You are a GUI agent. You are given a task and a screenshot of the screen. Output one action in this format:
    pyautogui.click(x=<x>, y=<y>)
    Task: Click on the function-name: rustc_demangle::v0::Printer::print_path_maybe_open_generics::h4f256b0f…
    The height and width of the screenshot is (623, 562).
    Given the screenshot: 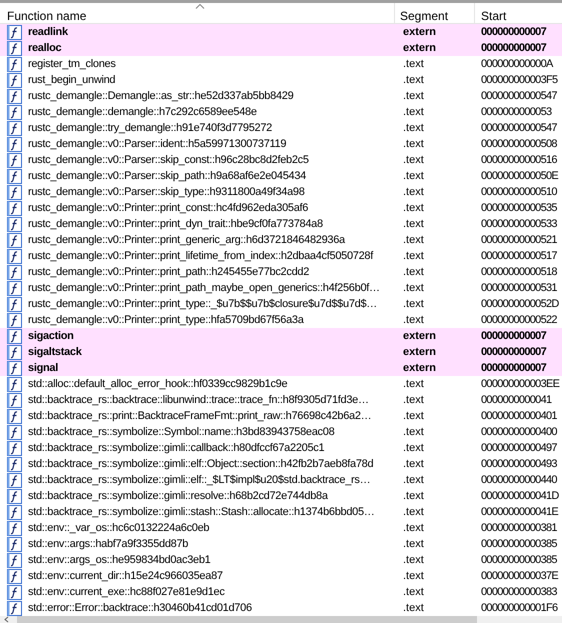 What is the action you would take?
    pyautogui.click(x=204, y=288)
    